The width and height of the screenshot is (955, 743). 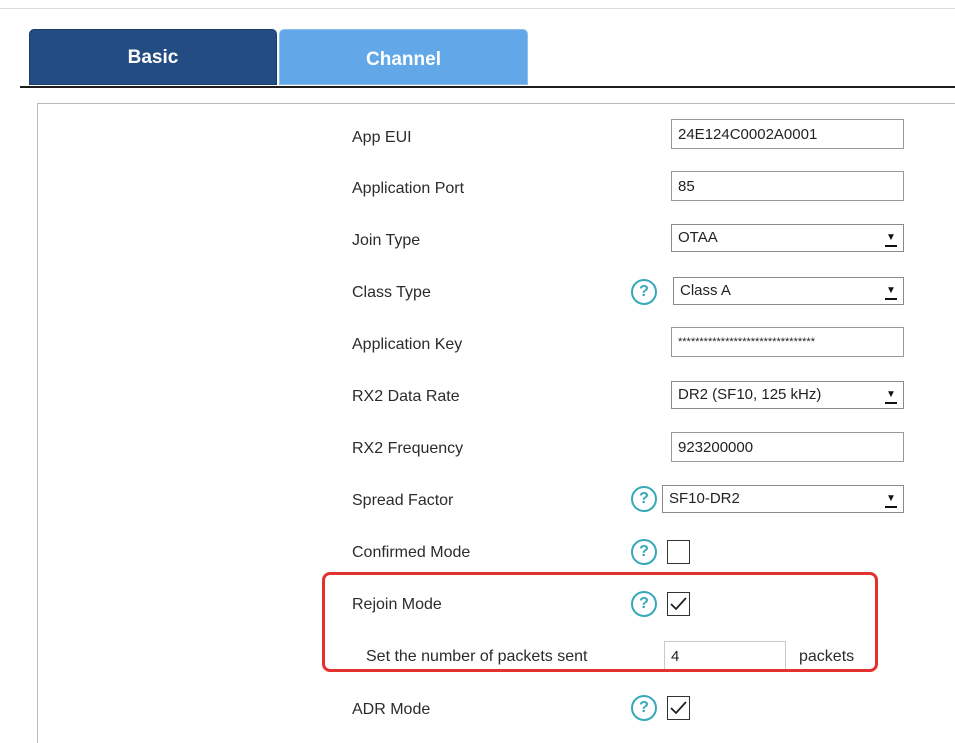 I want to click on join-type-value: OTAA, so click(x=698, y=237).